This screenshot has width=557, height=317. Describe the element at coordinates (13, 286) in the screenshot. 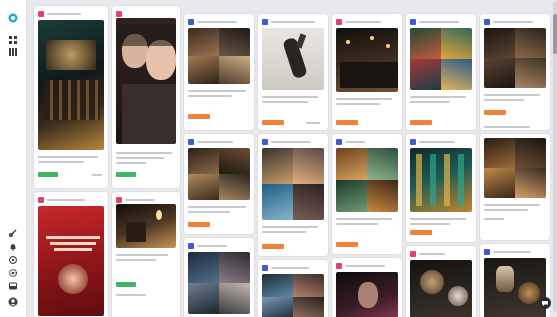

I see `inbox-icon` at that location.